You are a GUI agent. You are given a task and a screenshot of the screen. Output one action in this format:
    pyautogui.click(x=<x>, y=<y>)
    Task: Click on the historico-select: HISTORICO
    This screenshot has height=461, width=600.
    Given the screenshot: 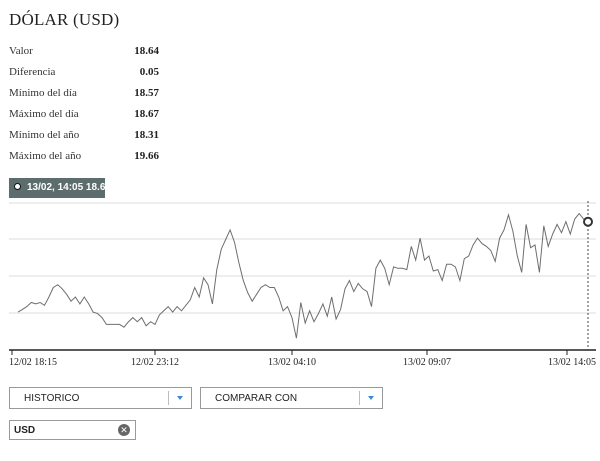 What is the action you would take?
    pyautogui.click(x=100, y=398)
    